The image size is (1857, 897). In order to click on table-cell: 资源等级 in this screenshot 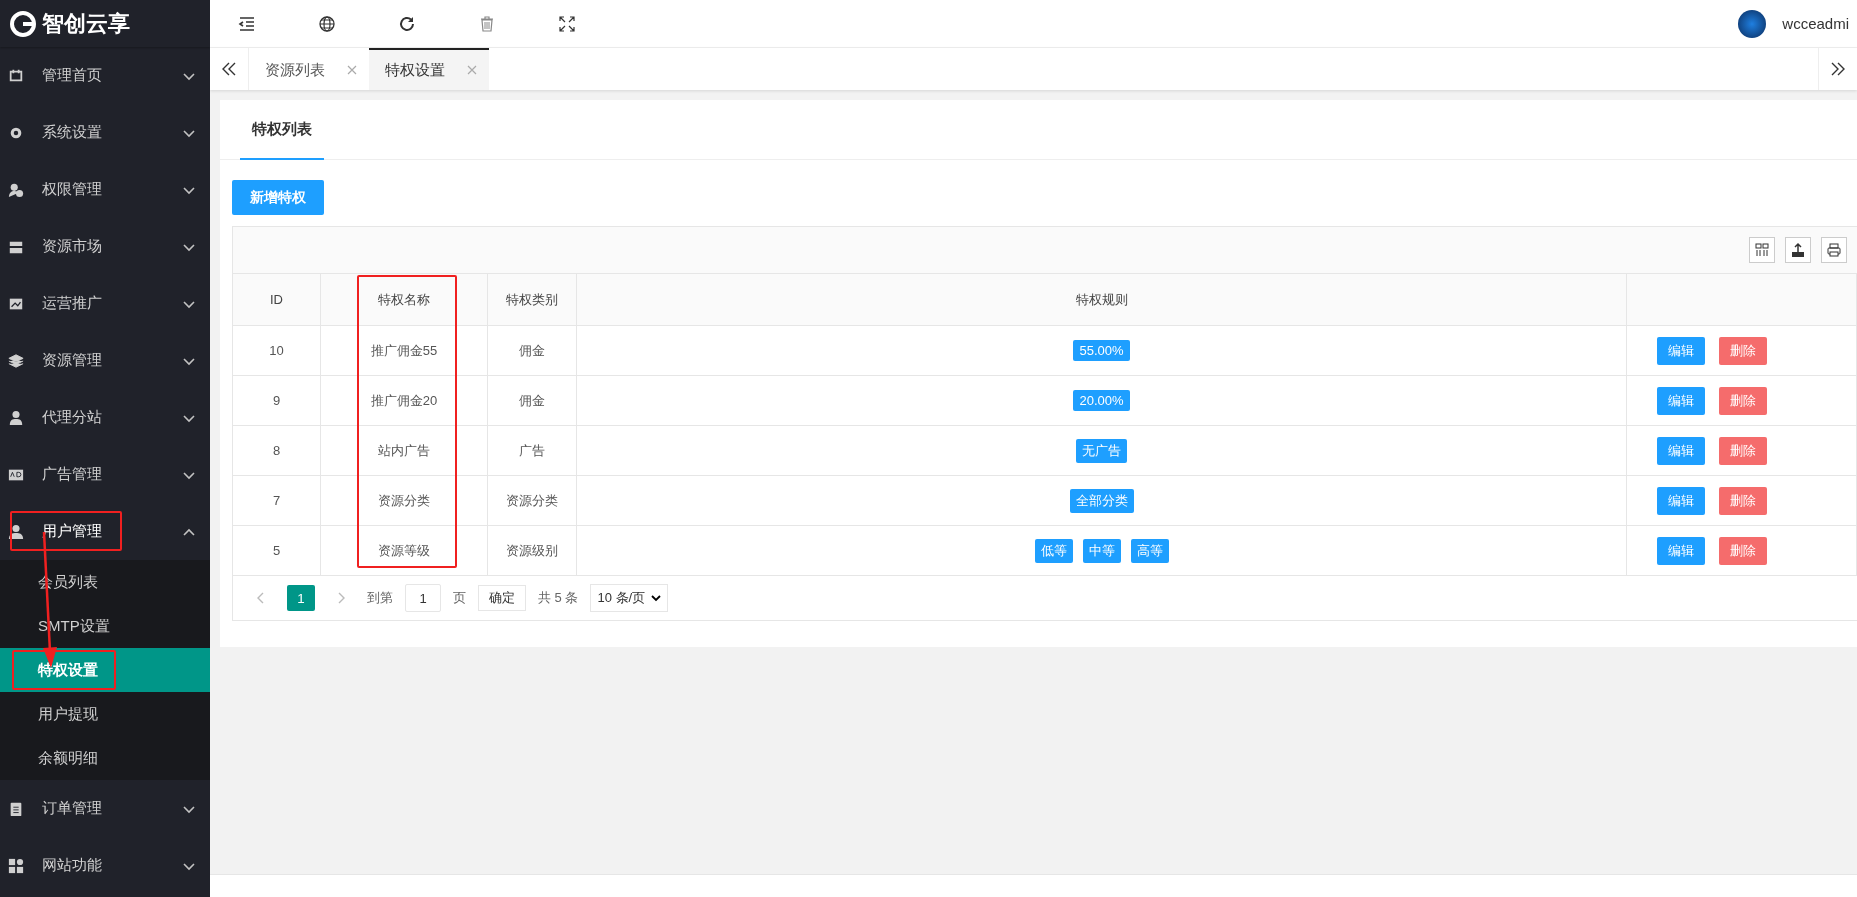, I will do `click(404, 550)`.